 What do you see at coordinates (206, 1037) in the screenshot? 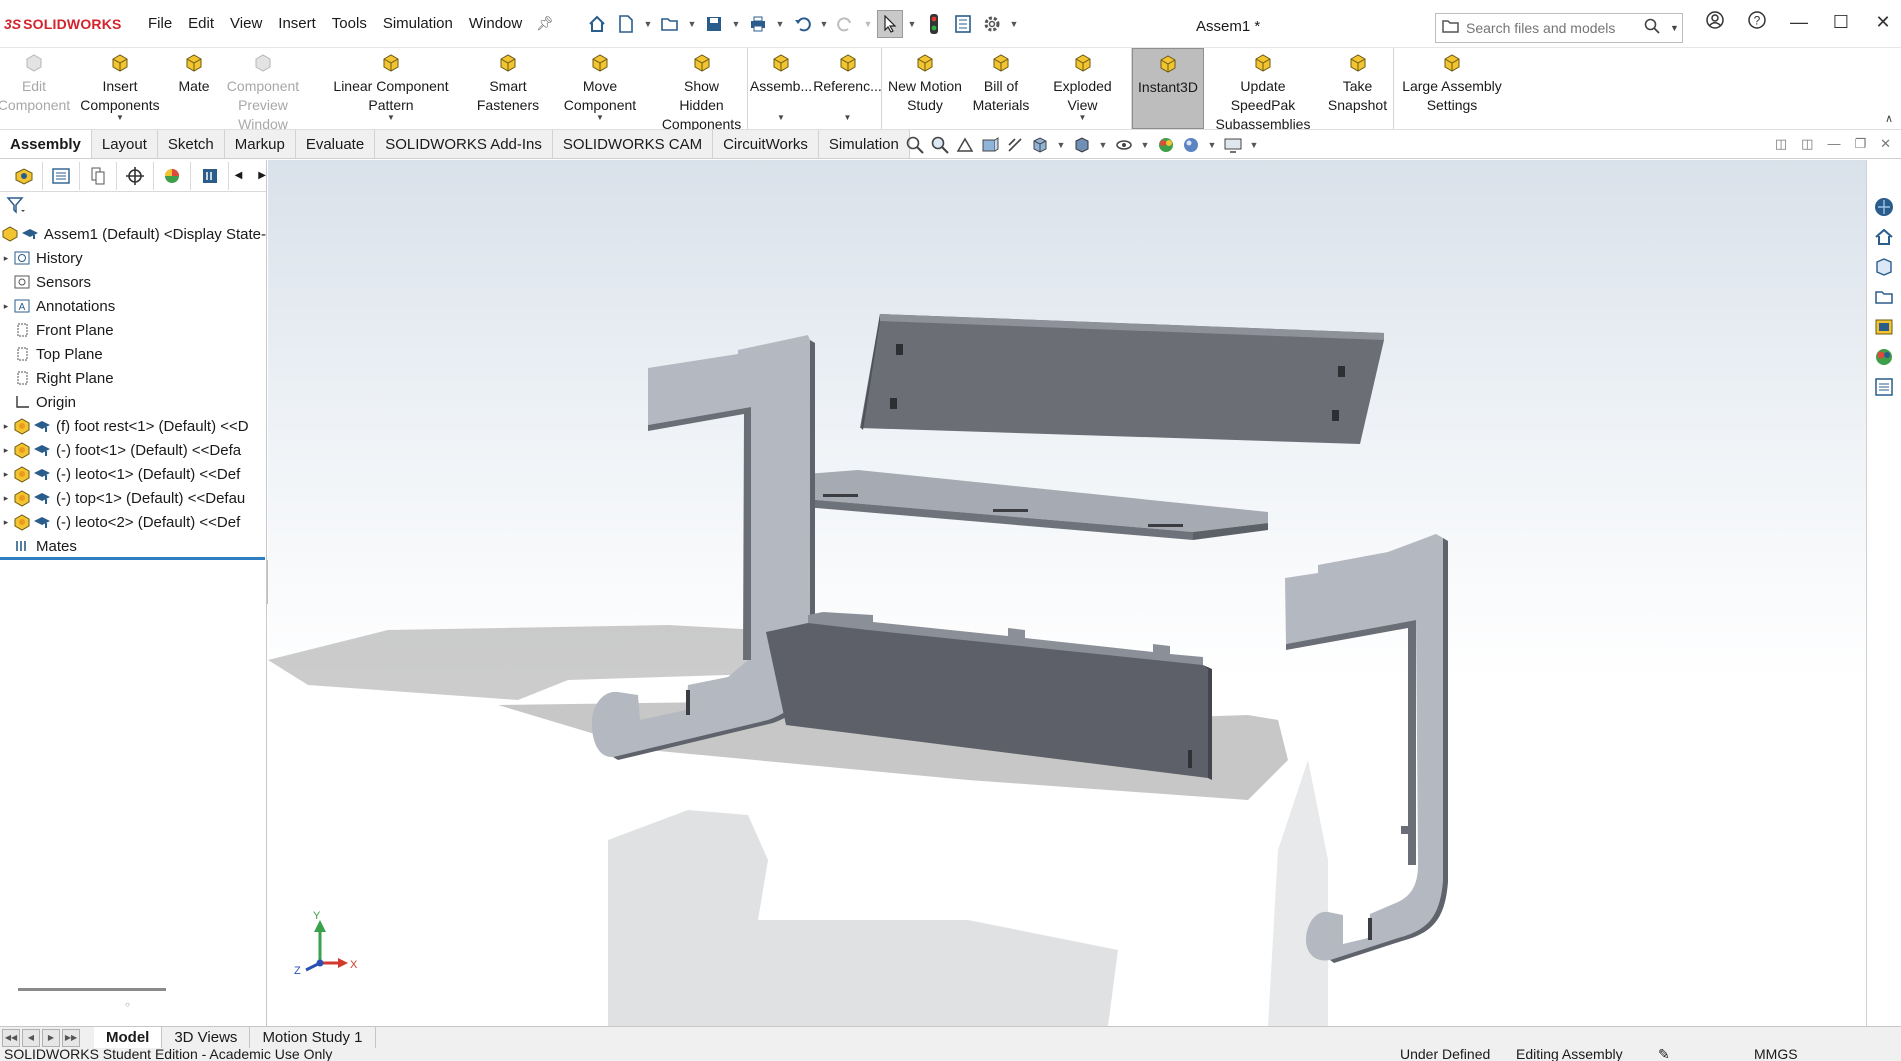
I see `tab-3d-views: 3D Views` at bounding box center [206, 1037].